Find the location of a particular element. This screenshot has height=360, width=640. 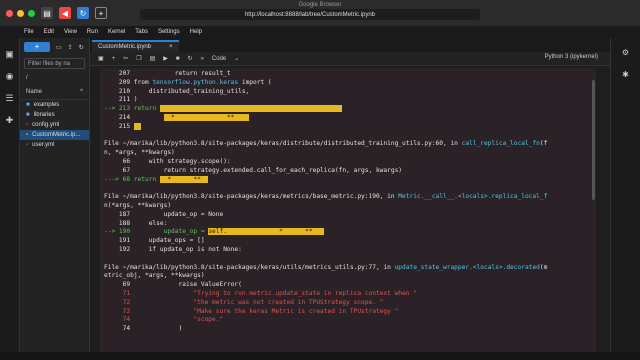

save-icon: ▣ is located at coordinates (101, 58).